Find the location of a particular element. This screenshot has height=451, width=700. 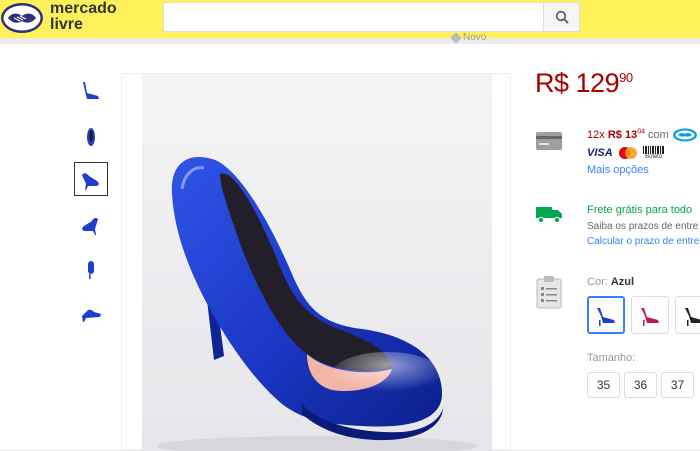

payment-section: 12x R$ 1304 com VISA Boleto Mais opções is located at coordinates (617, 155).